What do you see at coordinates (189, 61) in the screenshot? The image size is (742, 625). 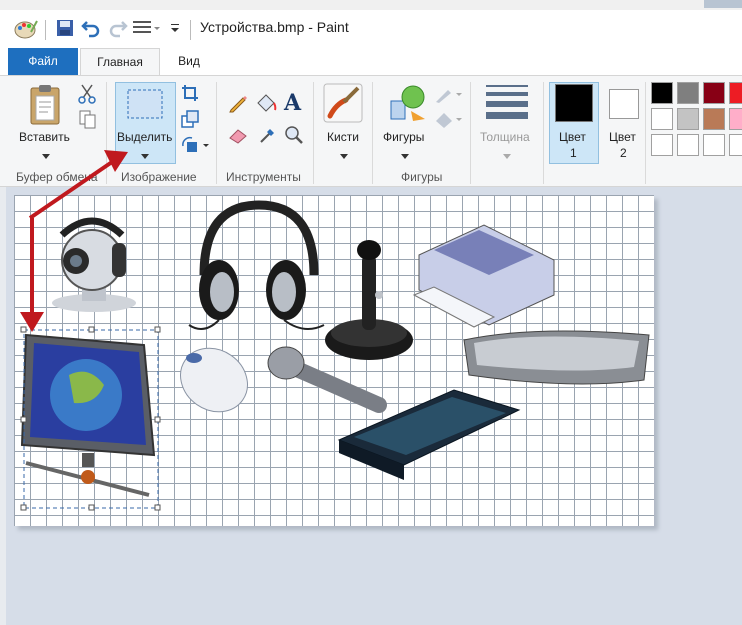 I see `tab-view: Вид` at bounding box center [189, 61].